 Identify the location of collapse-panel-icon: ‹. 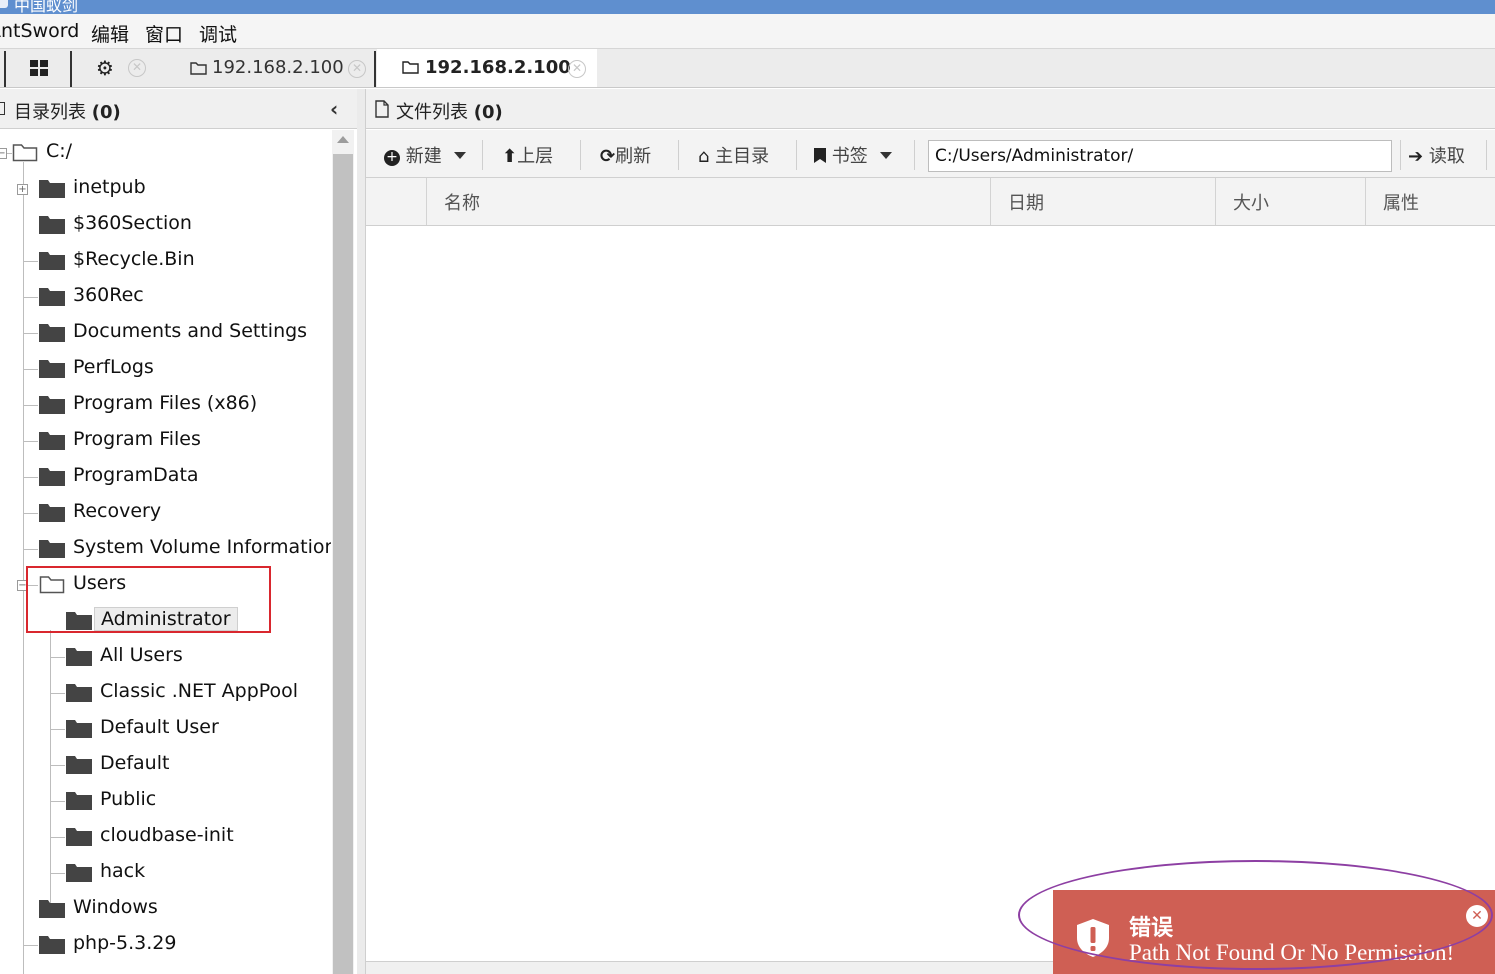
(334, 109).